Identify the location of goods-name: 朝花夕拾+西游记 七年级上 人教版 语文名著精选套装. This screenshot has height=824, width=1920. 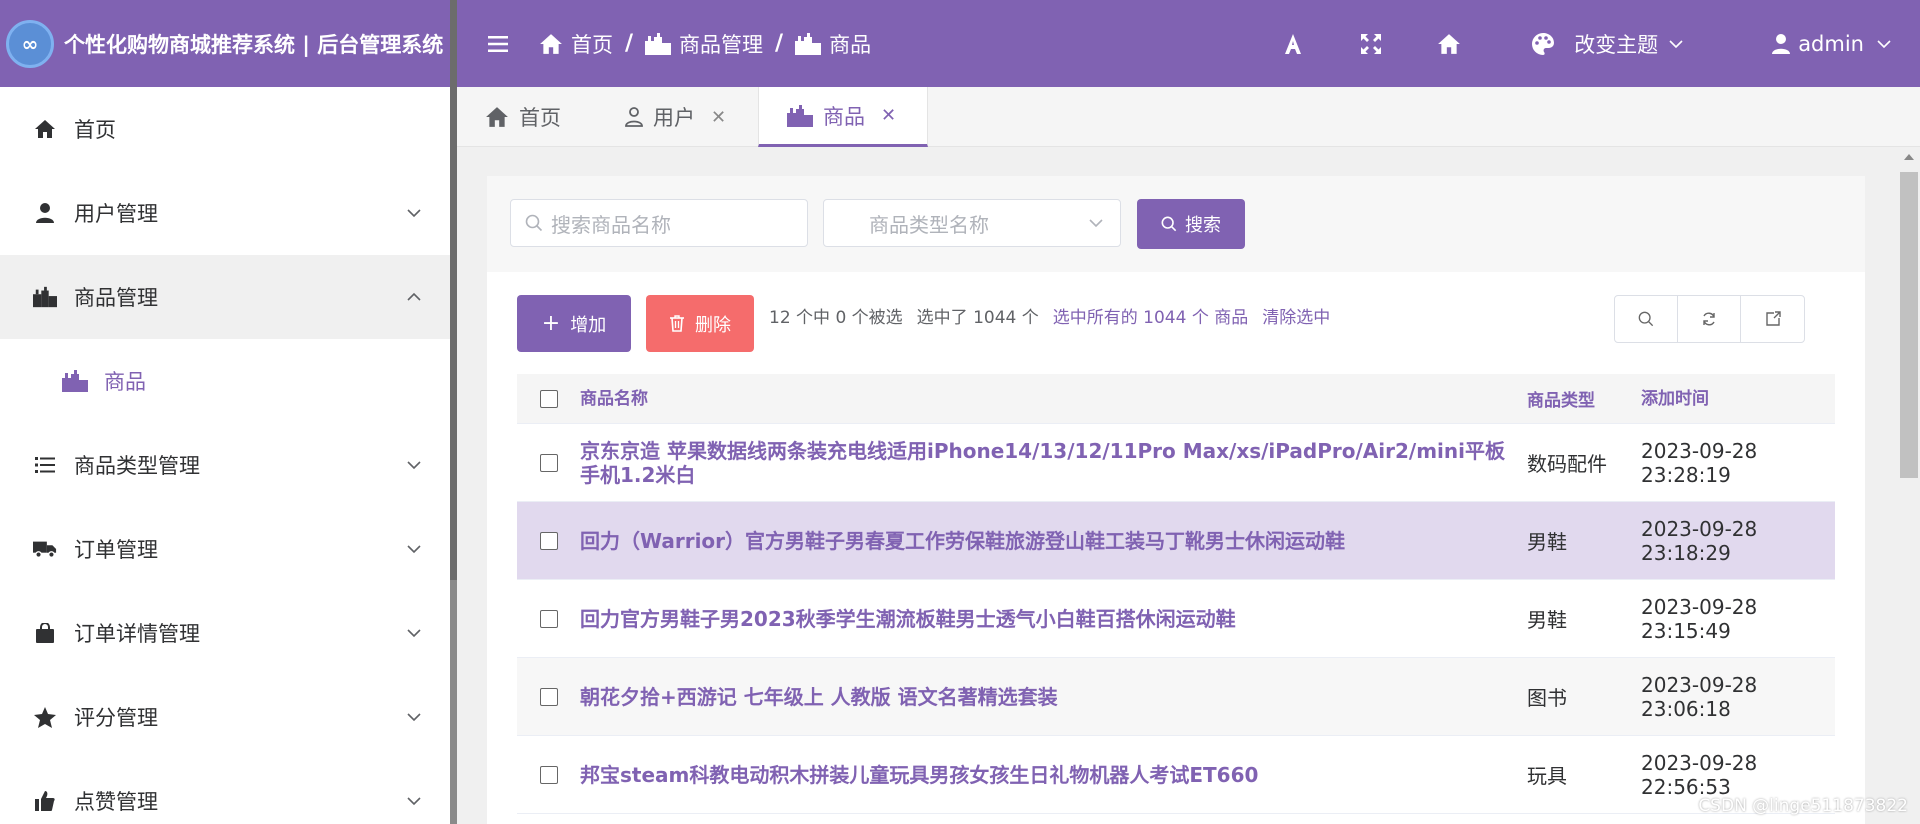
(1053, 697).